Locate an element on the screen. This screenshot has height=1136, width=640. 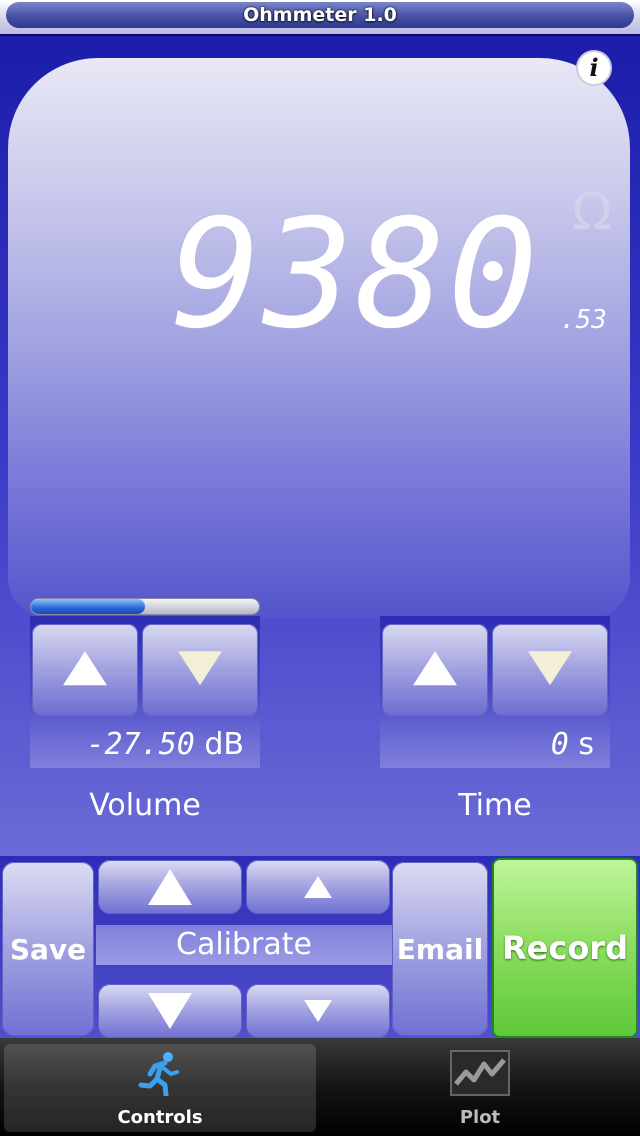
plot-graph-icon is located at coordinates (480, 1075).